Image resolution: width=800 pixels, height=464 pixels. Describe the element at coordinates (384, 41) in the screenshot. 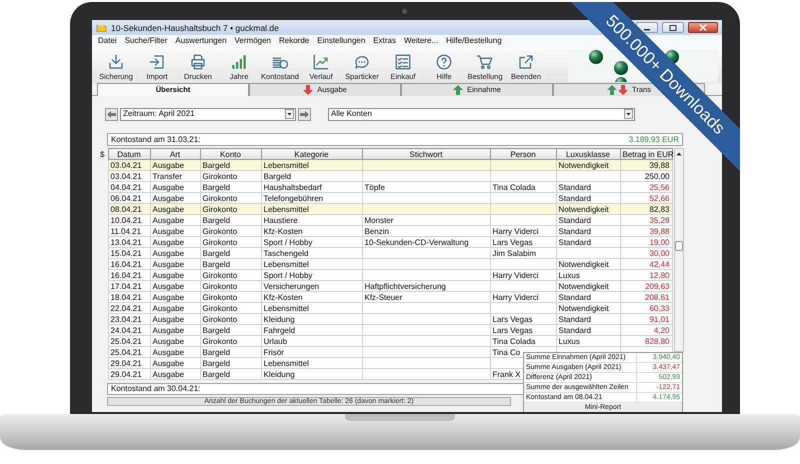

I see `menu-item: Extras` at that location.